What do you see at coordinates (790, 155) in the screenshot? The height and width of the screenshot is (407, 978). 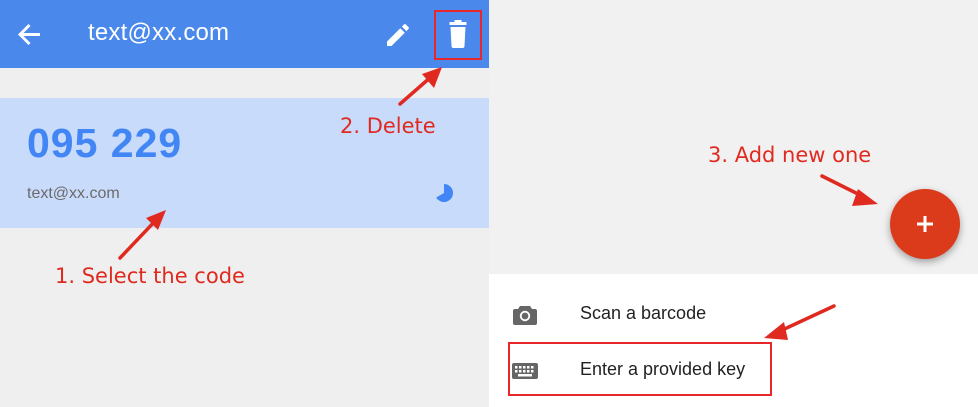 I see `annotation-add-new: 3. Add new one` at bounding box center [790, 155].